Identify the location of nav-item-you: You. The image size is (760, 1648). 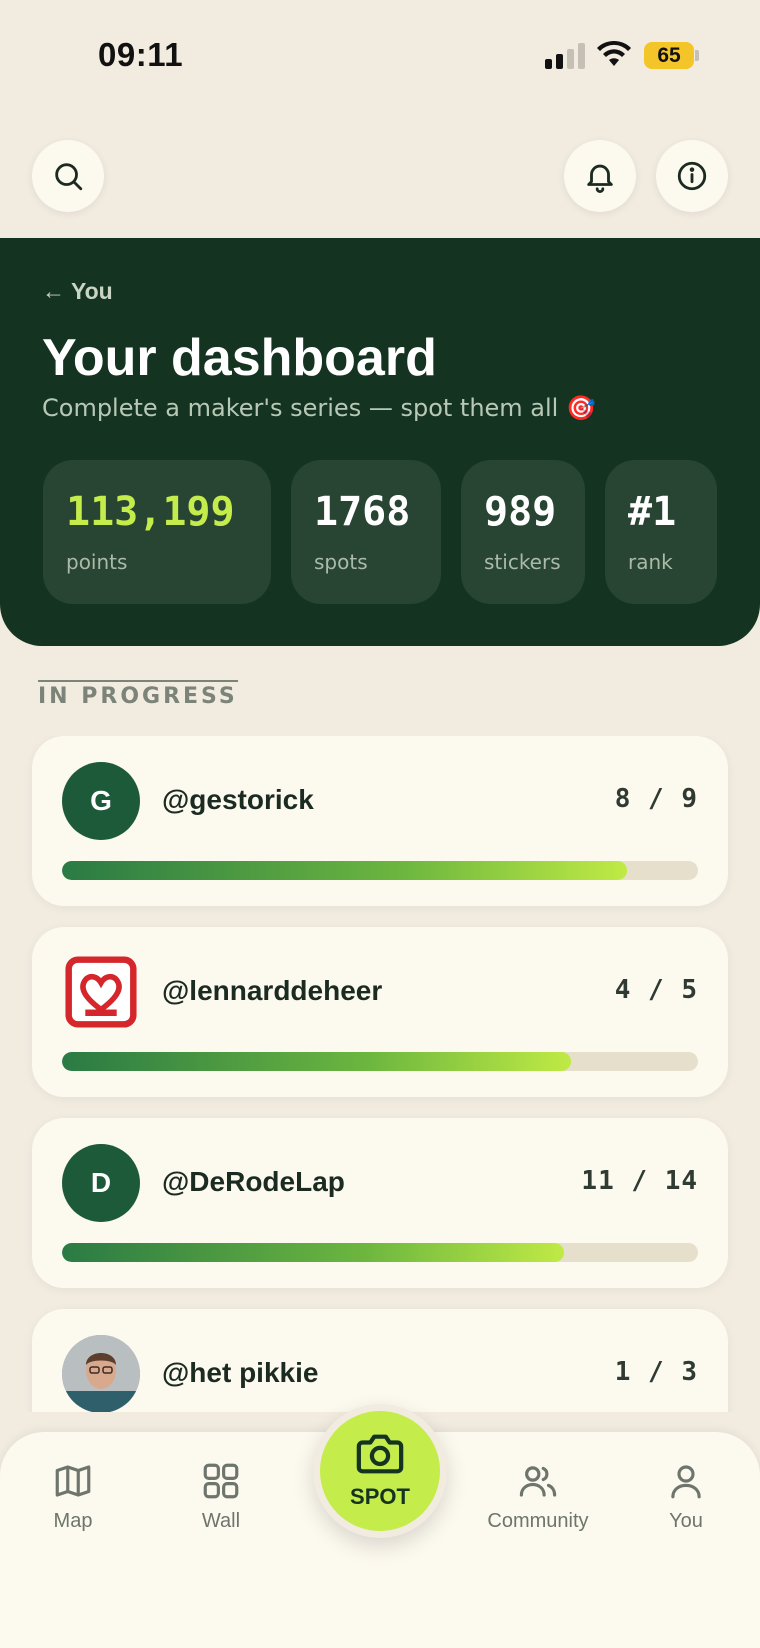
(686, 1496).